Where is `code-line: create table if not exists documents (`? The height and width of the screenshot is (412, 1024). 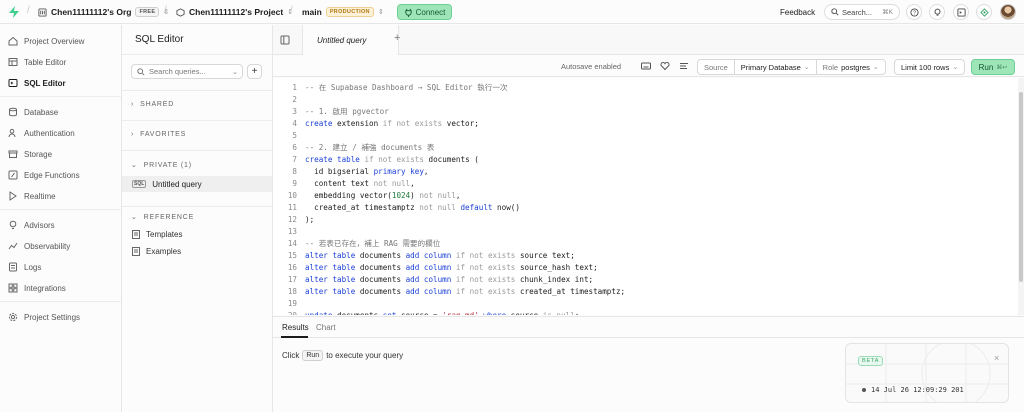
code-line: create table if not exists documents ( is located at coordinates (392, 159).